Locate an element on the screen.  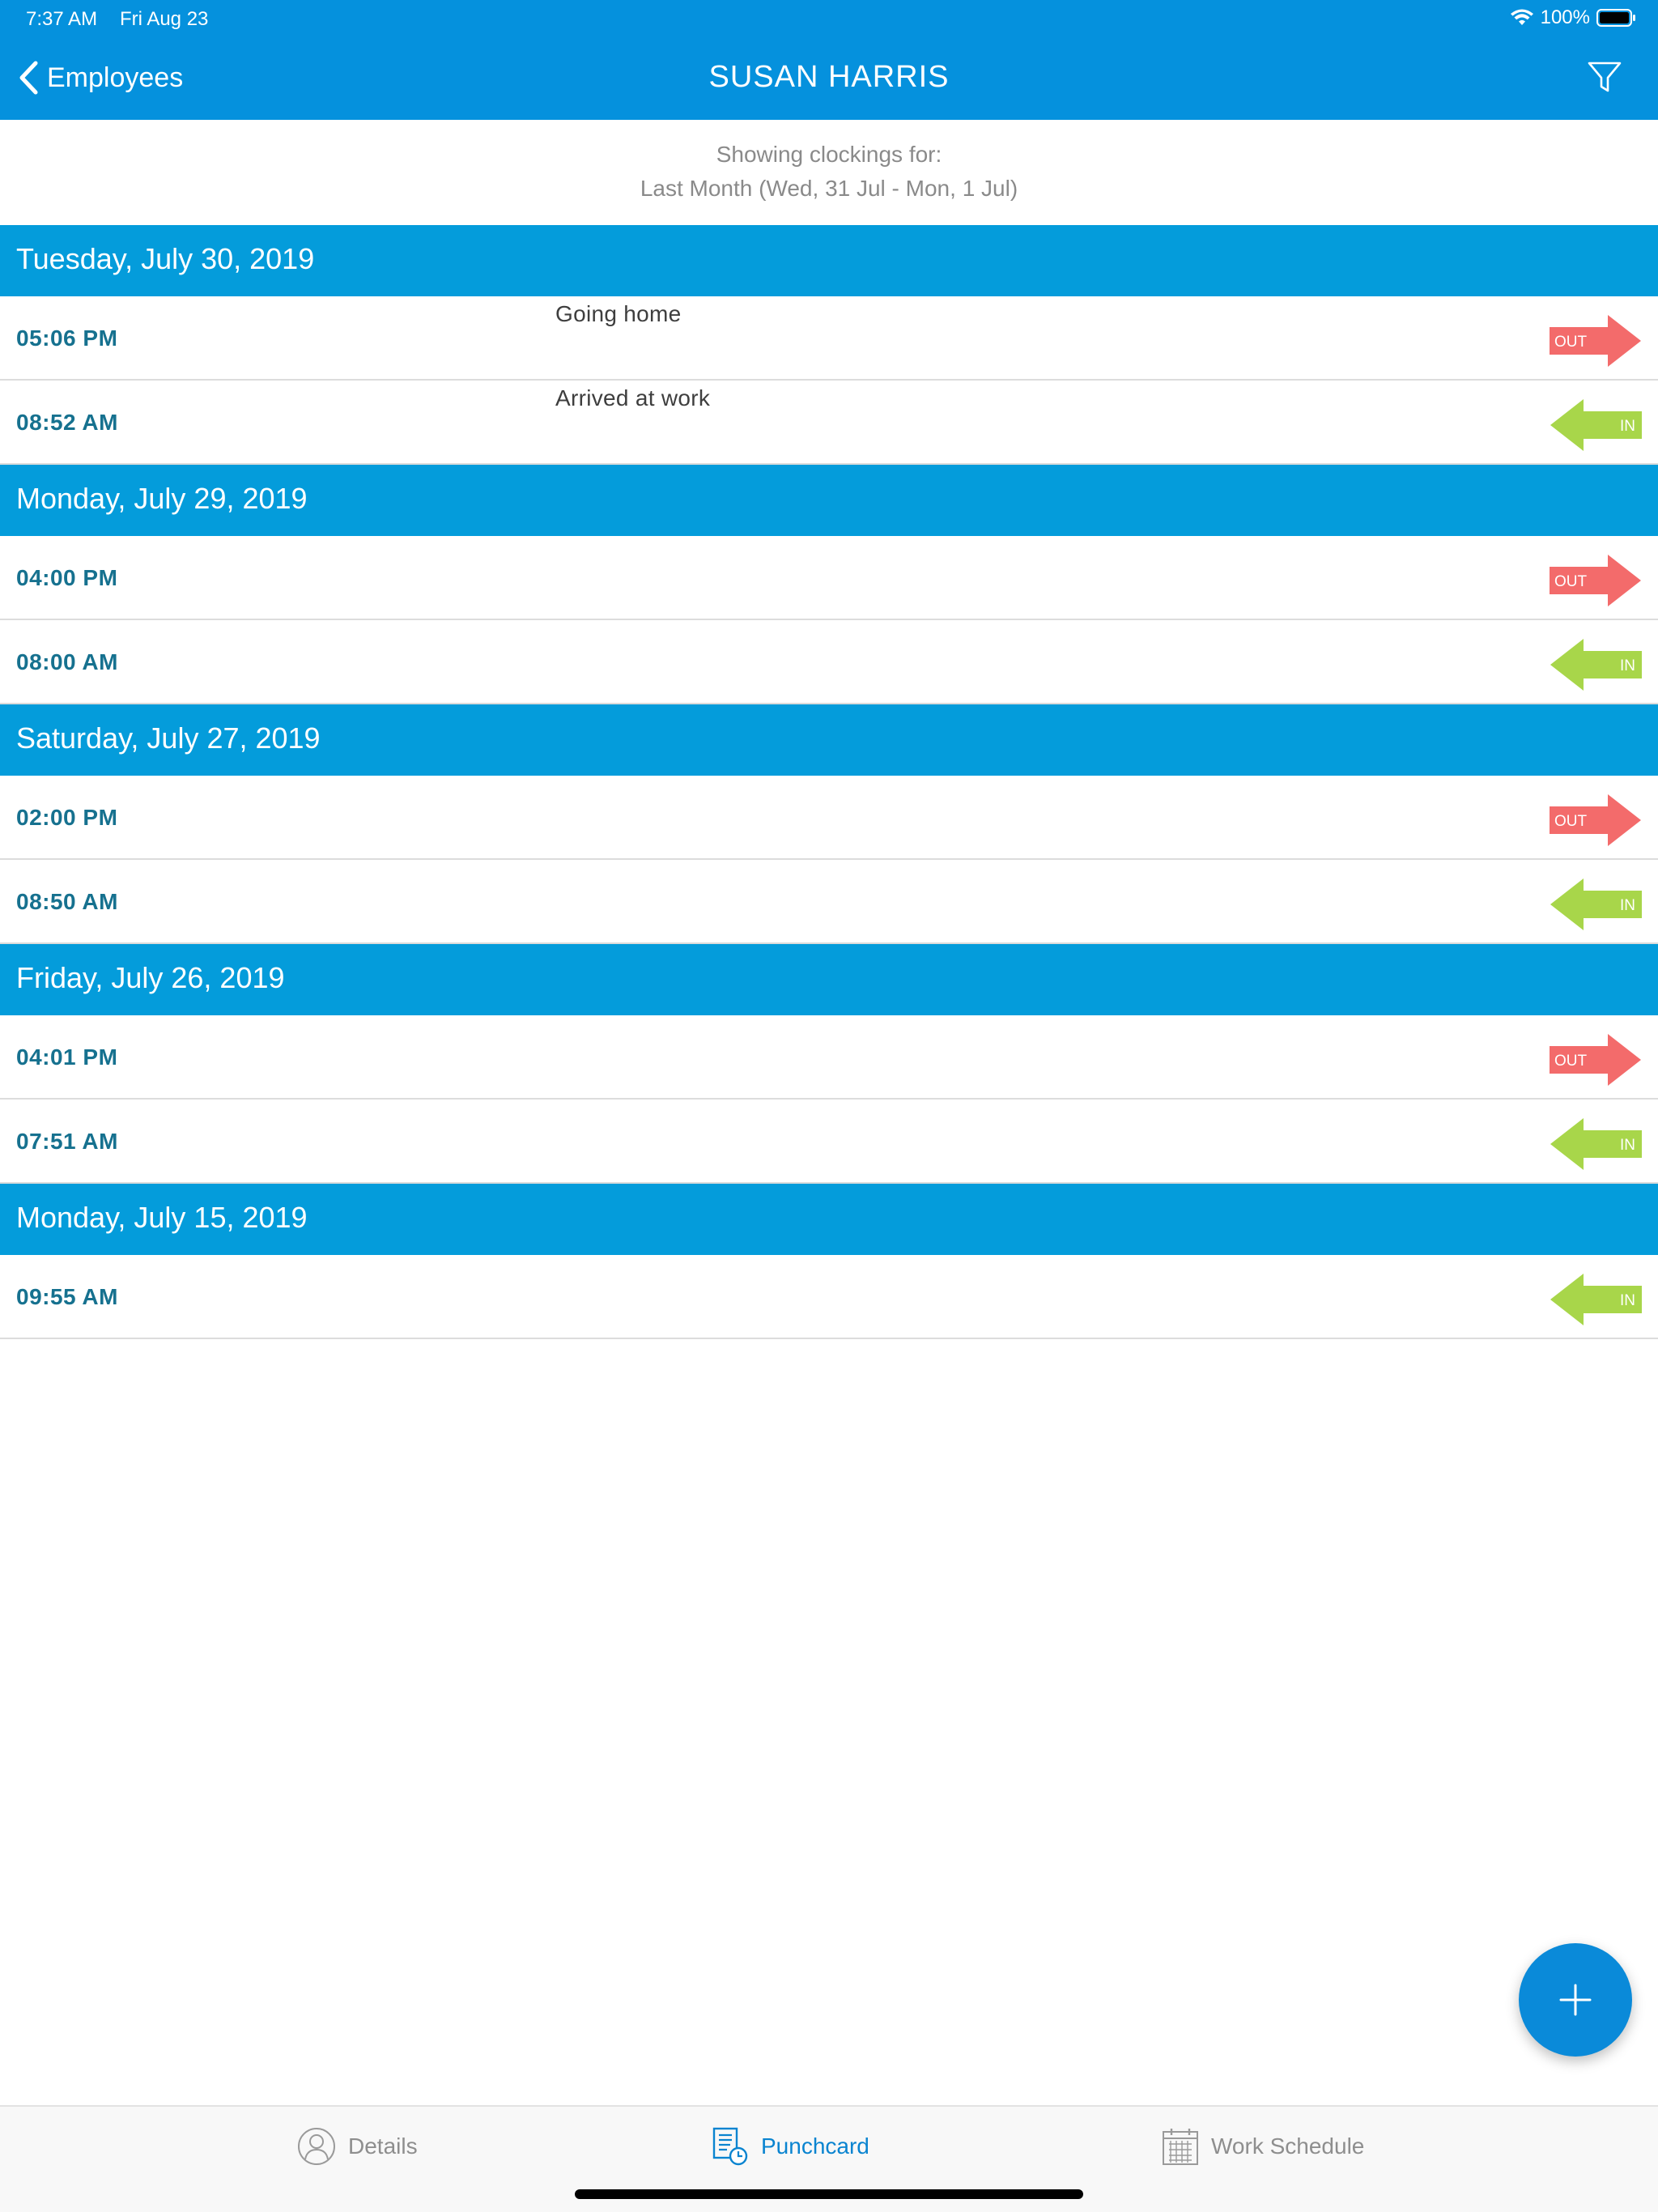
page-title: SUSAN HARRIS is located at coordinates (829, 77).